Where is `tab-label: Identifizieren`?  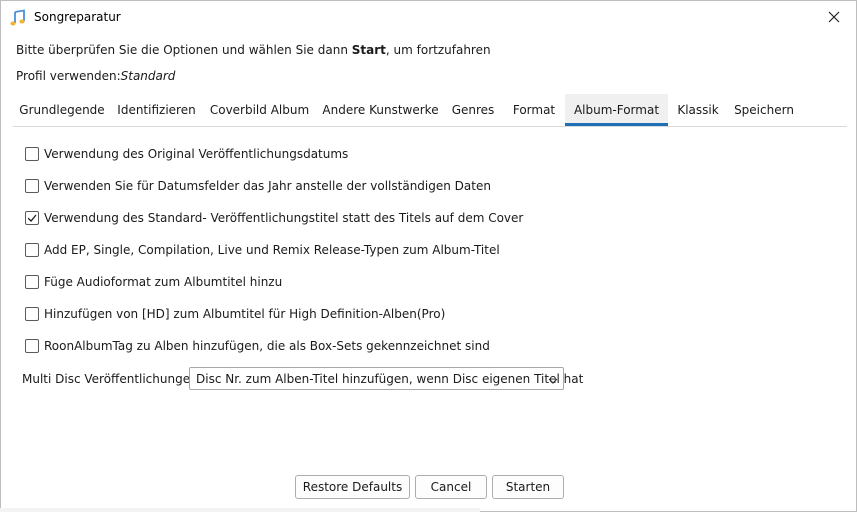
tab-label: Identifizieren is located at coordinates (156, 110).